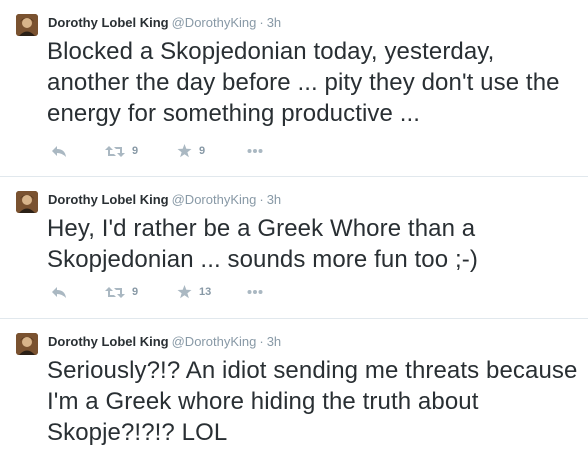 The image size is (588, 459). What do you see at coordinates (205, 292) in the screenshot?
I see `favorite-count: 13` at bounding box center [205, 292].